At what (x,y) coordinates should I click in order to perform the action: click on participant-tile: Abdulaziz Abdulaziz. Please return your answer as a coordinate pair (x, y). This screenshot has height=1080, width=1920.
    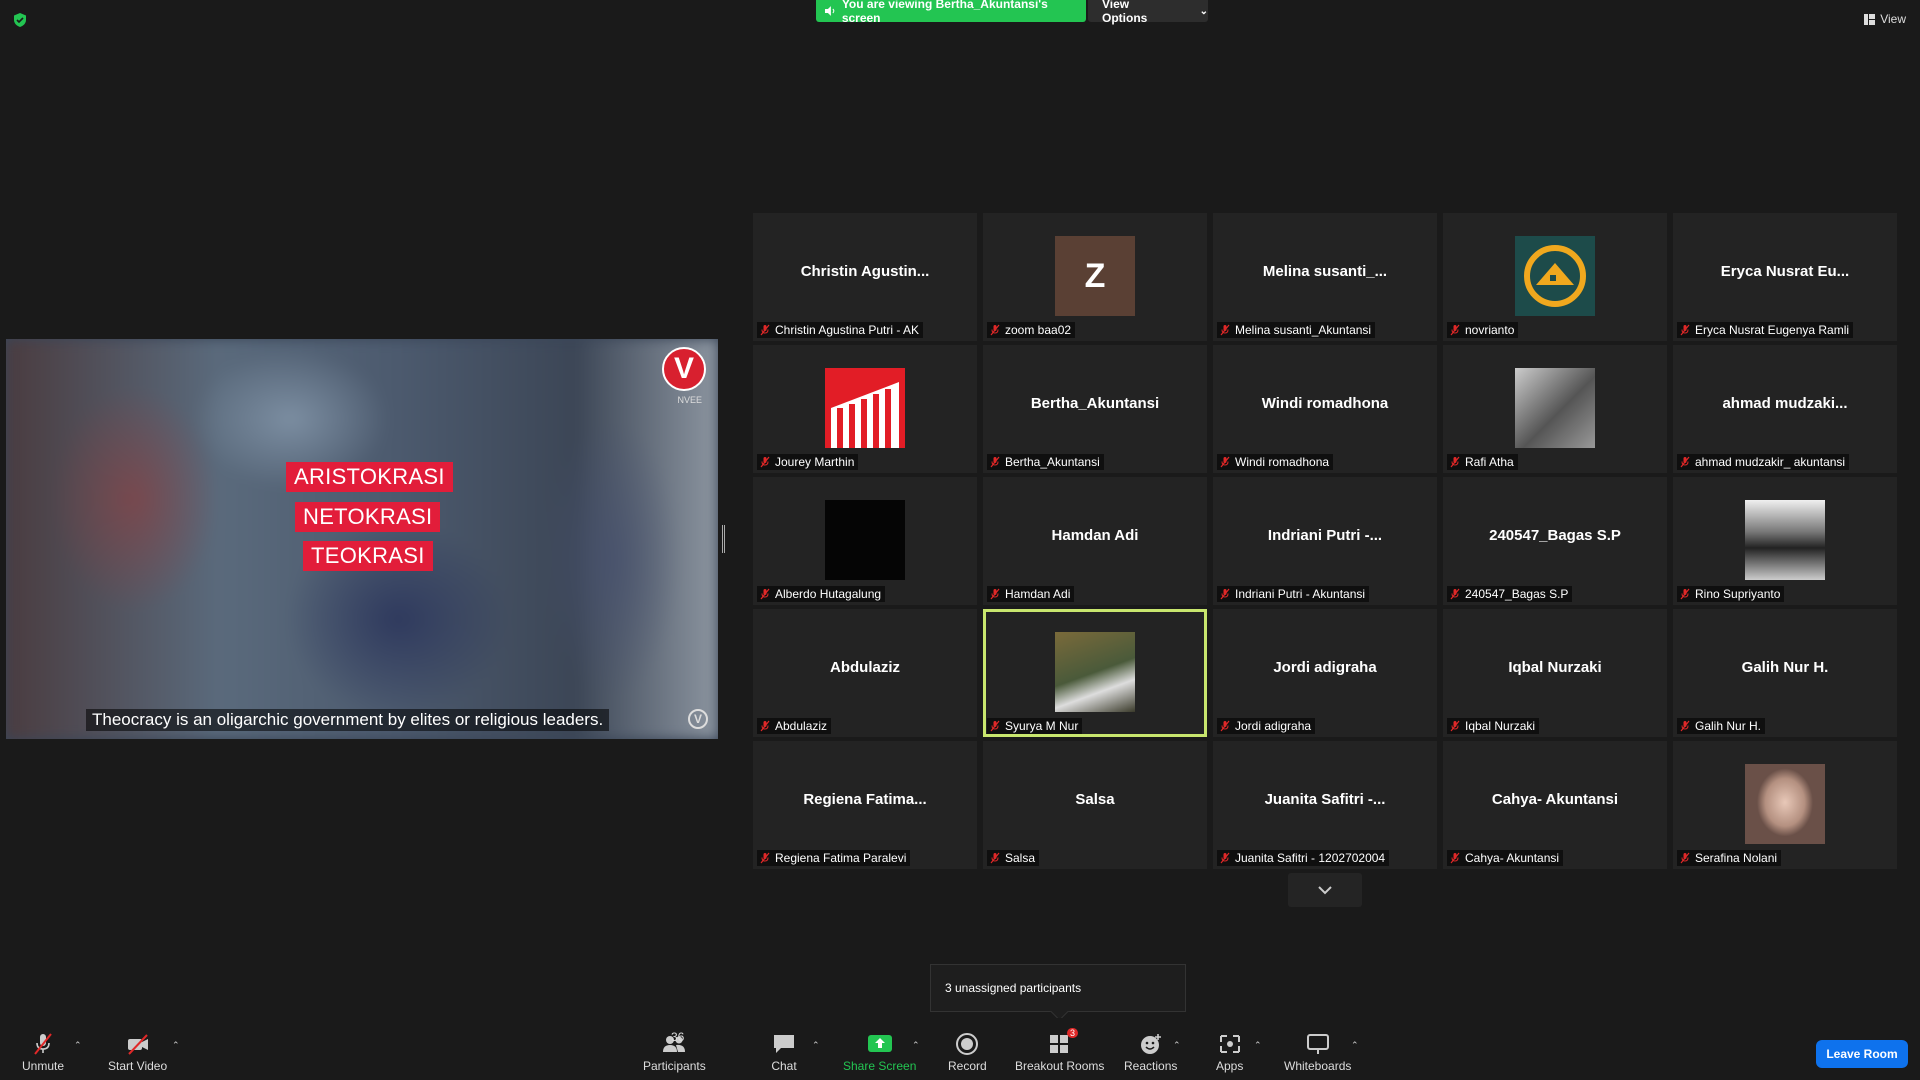
    Looking at the image, I should click on (865, 673).